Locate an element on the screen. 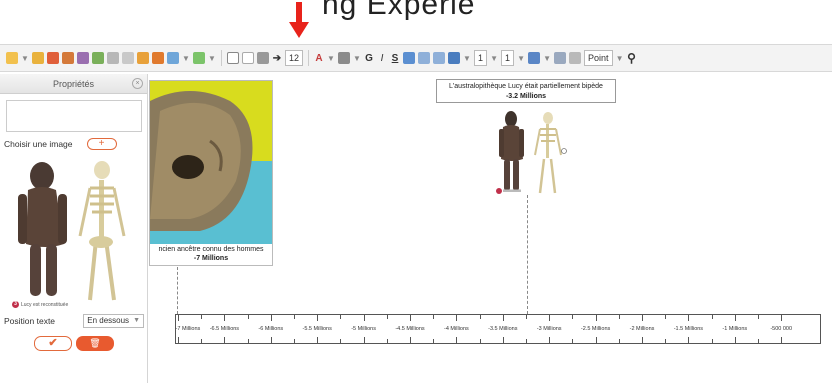  number-badge: 3 is located at coordinates (15, 304).